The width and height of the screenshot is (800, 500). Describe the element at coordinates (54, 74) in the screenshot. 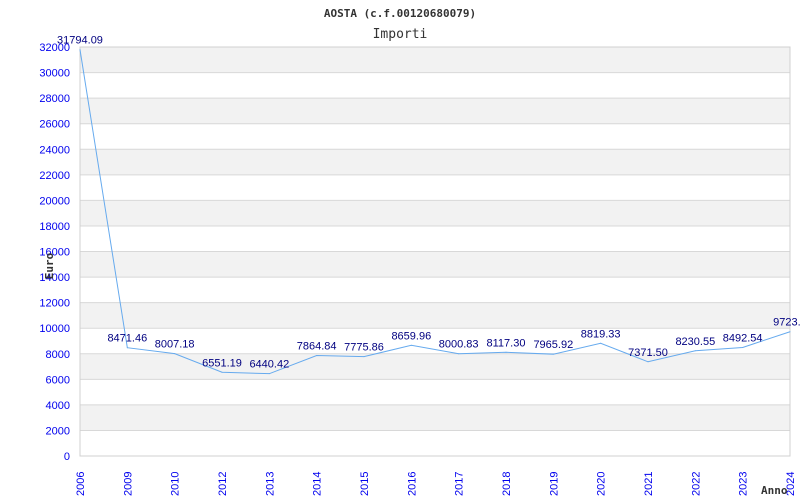

I see `y-tick-label: 30000` at that location.